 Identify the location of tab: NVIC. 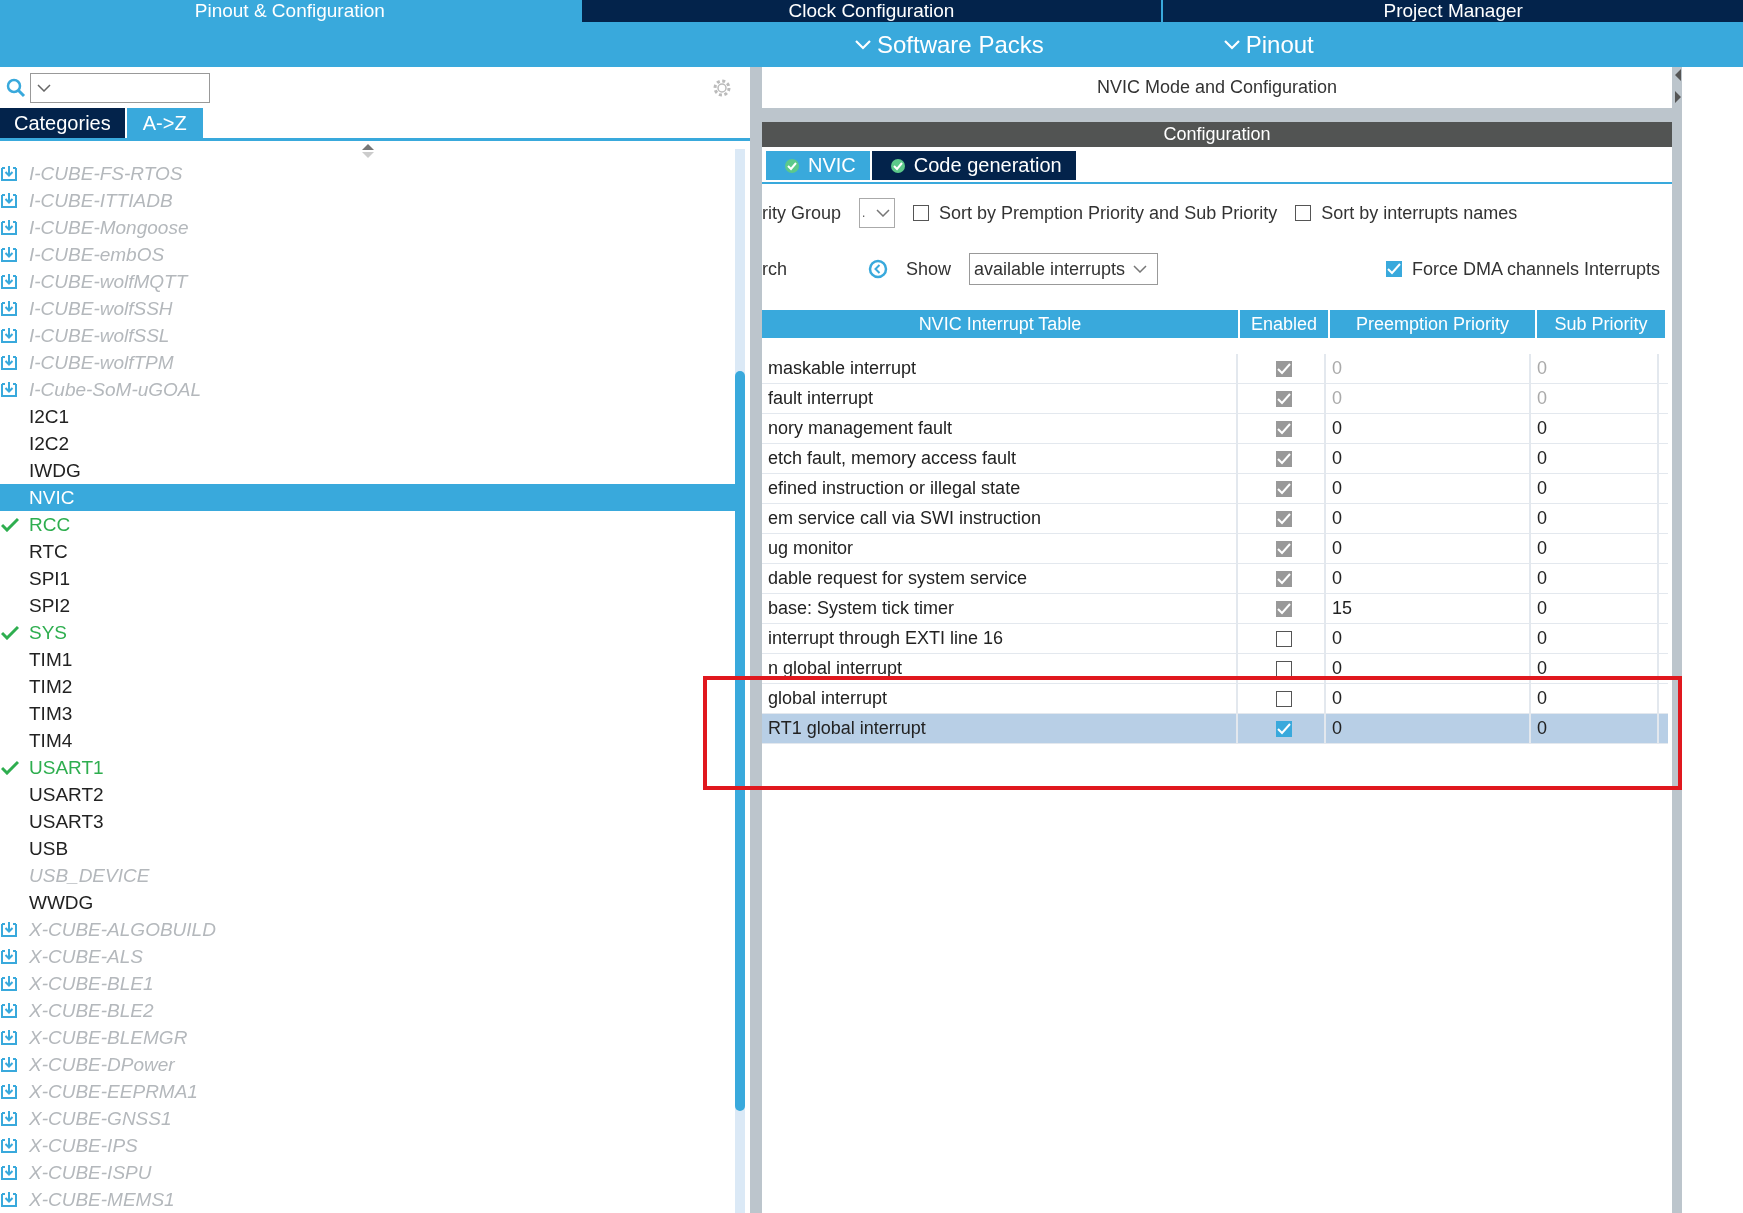
(818, 165).